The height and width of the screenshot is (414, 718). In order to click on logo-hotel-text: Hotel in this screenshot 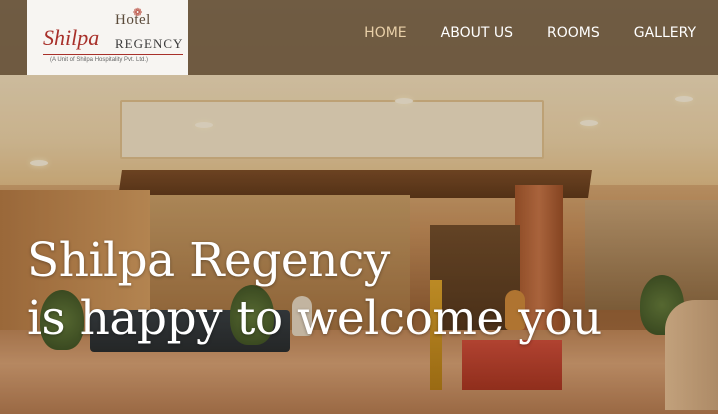, I will do `click(133, 20)`.